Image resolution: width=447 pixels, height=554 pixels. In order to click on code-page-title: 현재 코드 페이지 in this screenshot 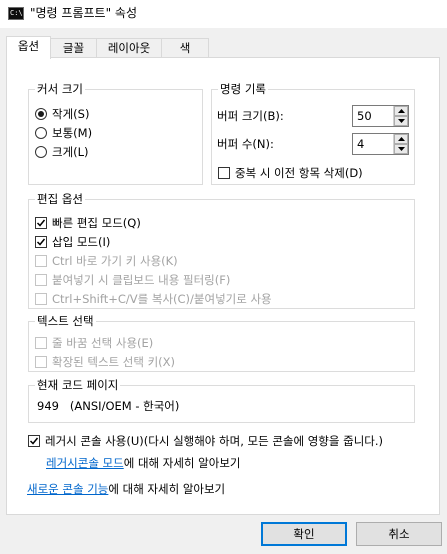, I will do `click(78, 385)`.